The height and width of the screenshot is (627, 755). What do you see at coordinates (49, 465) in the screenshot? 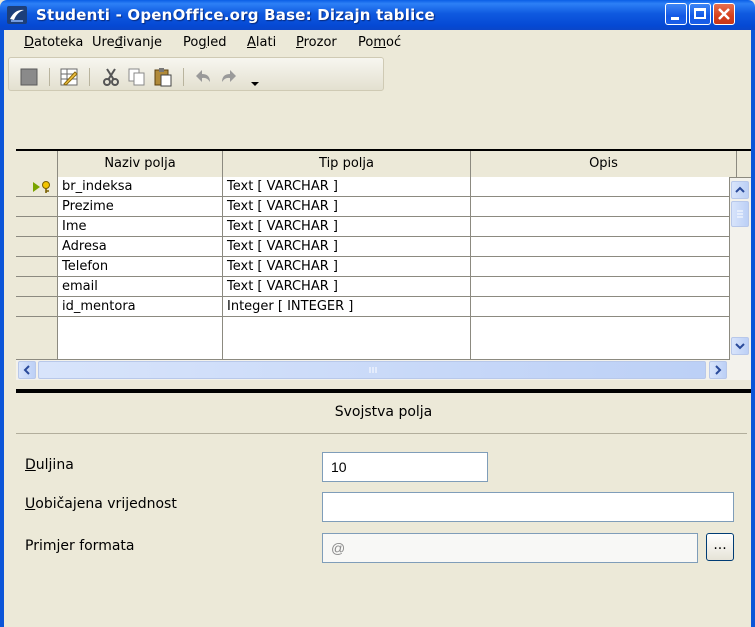
I see `length-label: Duljina` at bounding box center [49, 465].